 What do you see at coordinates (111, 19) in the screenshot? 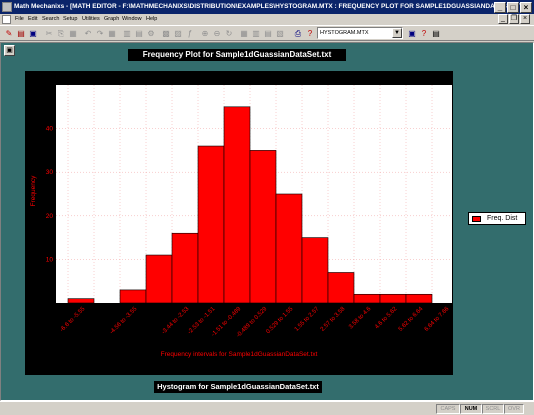
I see `menu-graph: Graph` at bounding box center [111, 19].